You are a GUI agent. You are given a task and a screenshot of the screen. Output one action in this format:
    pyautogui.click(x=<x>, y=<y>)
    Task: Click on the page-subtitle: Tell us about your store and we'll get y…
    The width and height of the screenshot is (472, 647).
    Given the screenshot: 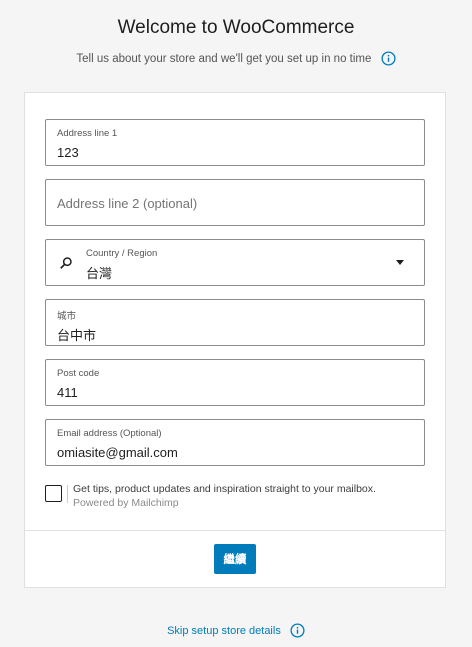 What is the action you would take?
    pyautogui.click(x=236, y=58)
    